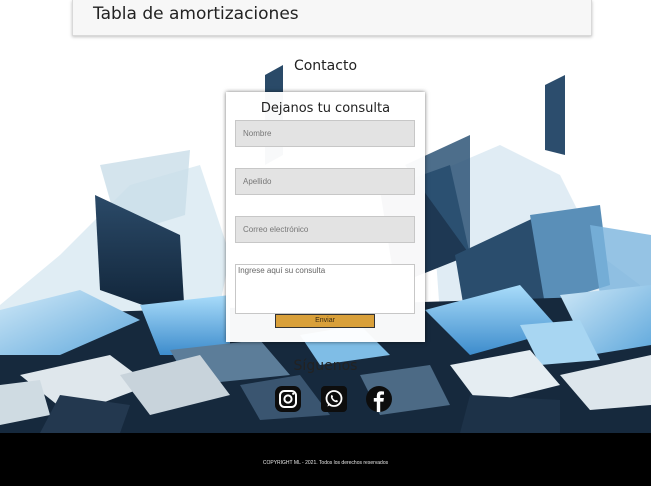  I want to click on lastname-input, so click(325, 181).